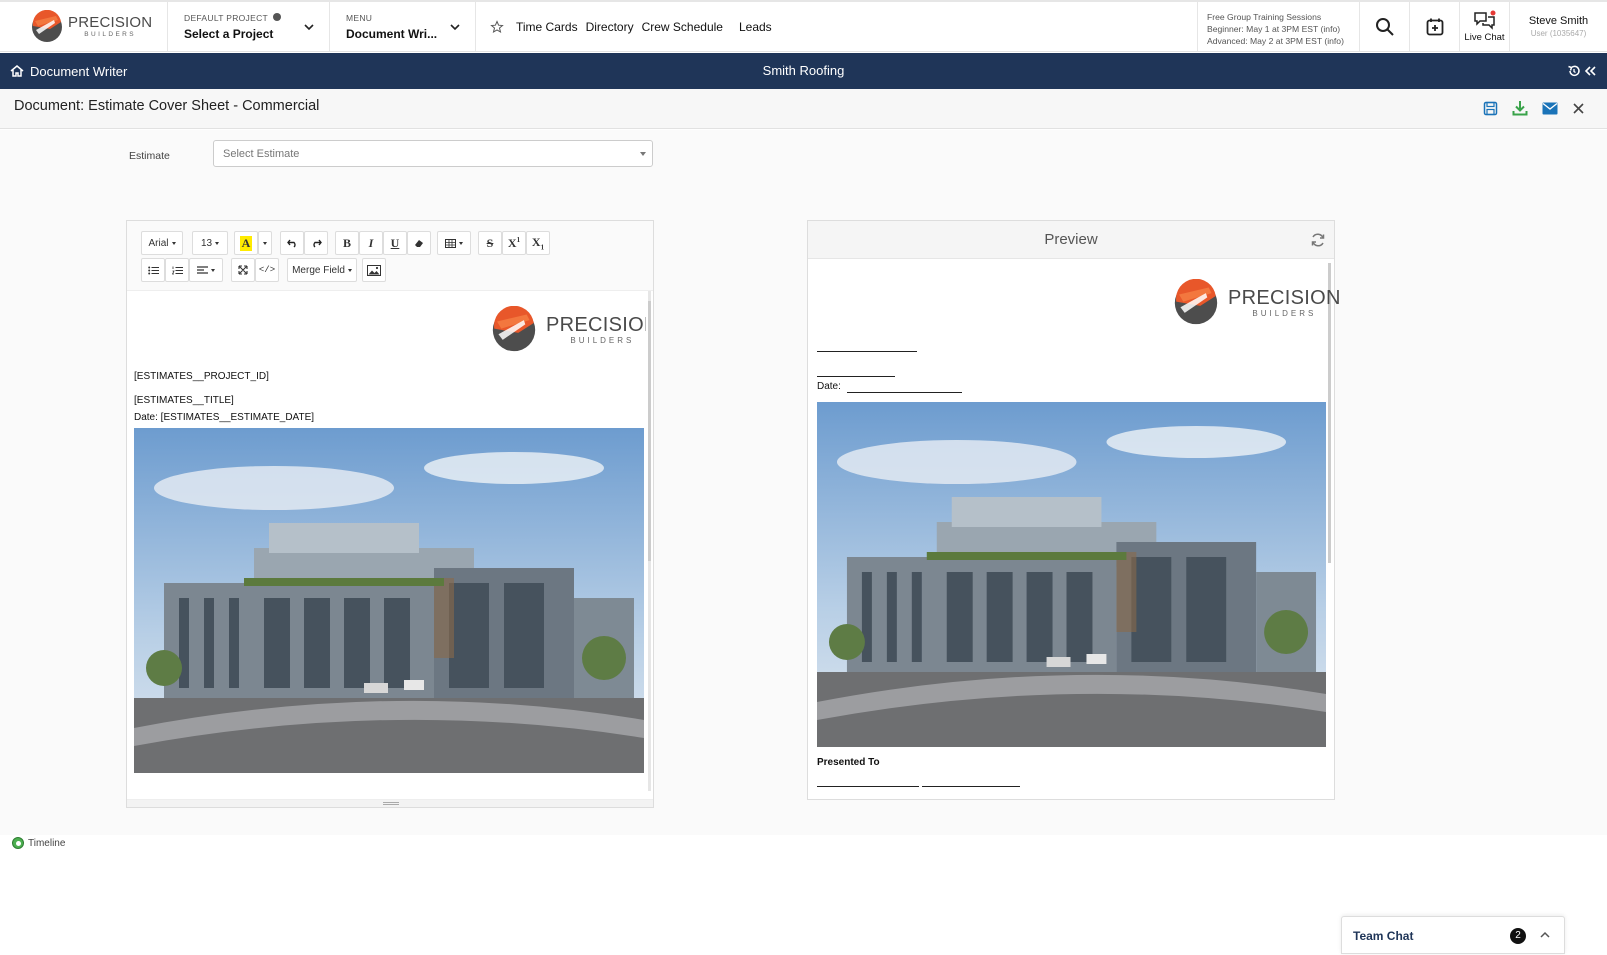 The image size is (1607, 955). I want to click on live-chat-label: Live Chat, so click(1484, 37).